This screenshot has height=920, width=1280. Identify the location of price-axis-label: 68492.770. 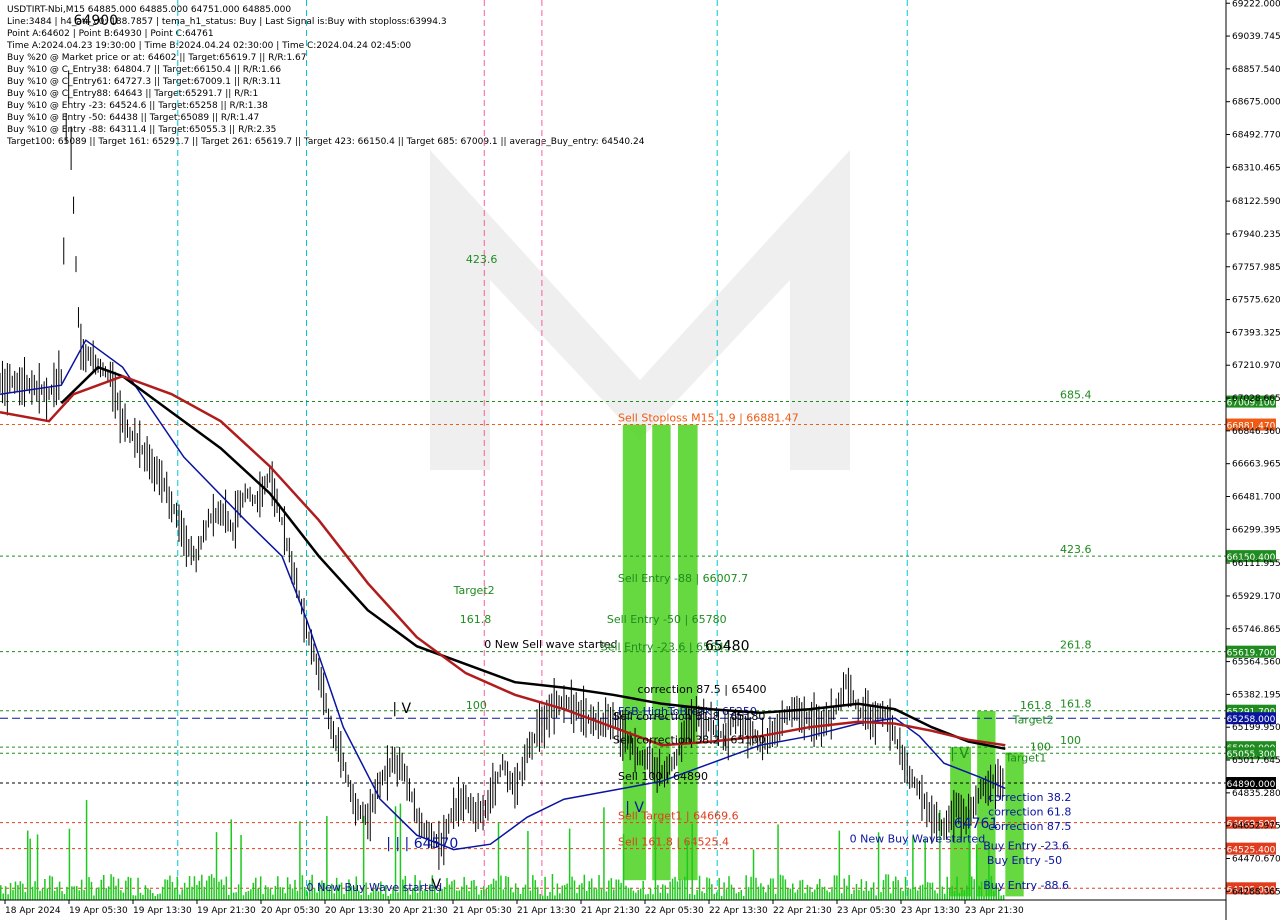
(1256, 136).